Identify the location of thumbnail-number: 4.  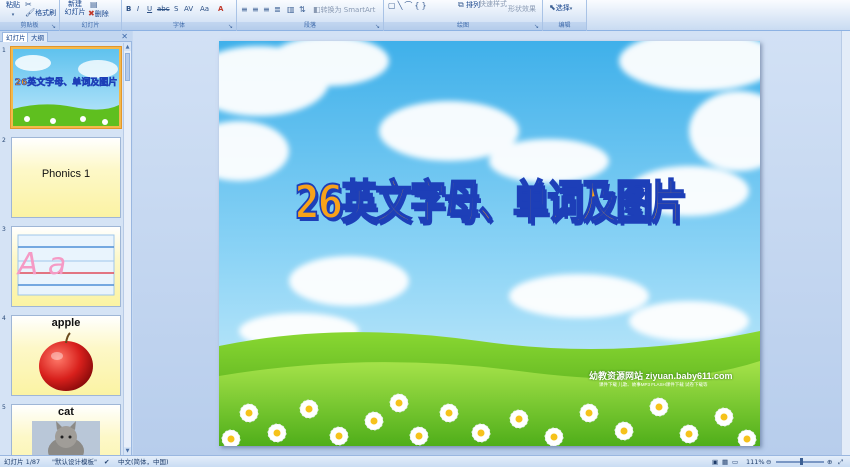
(4, 318).